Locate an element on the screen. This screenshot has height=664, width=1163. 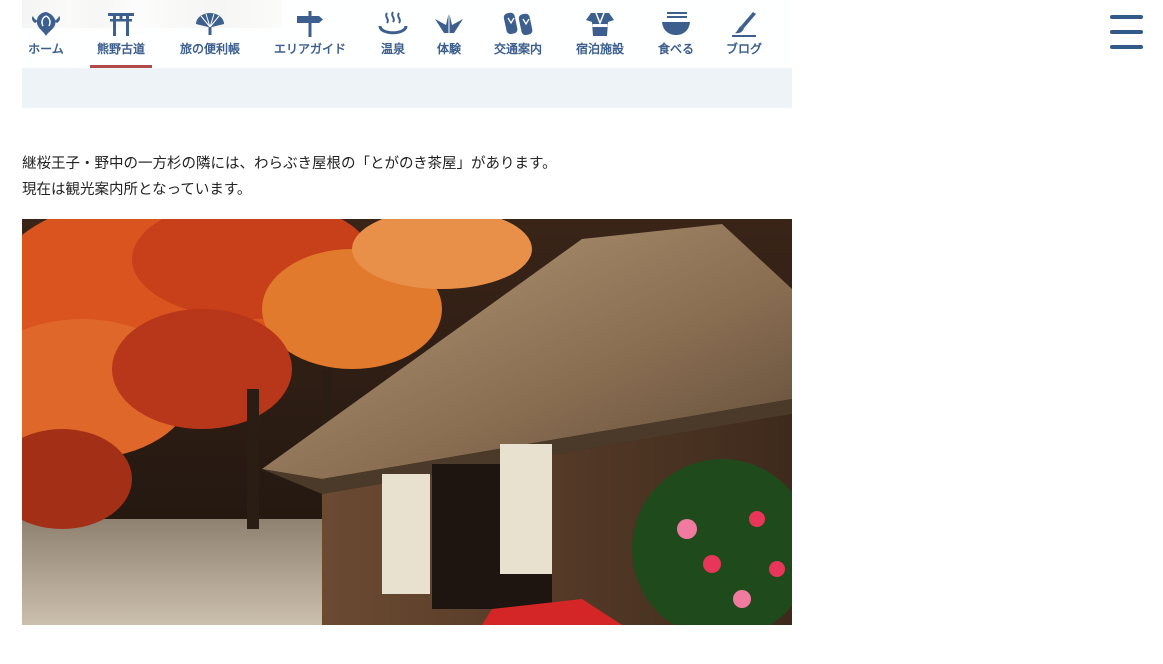
nav-item-accommodation: 宿泊施設 is located at coordinates (600, 34).